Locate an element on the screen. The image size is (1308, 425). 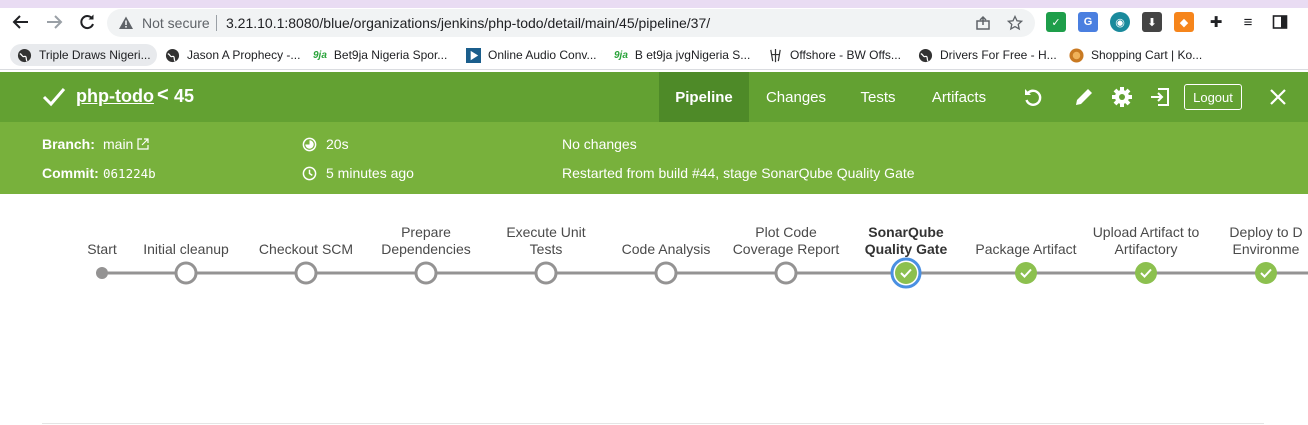
fox-extension-icon: ◆ is located at coordinates (1184, 22).